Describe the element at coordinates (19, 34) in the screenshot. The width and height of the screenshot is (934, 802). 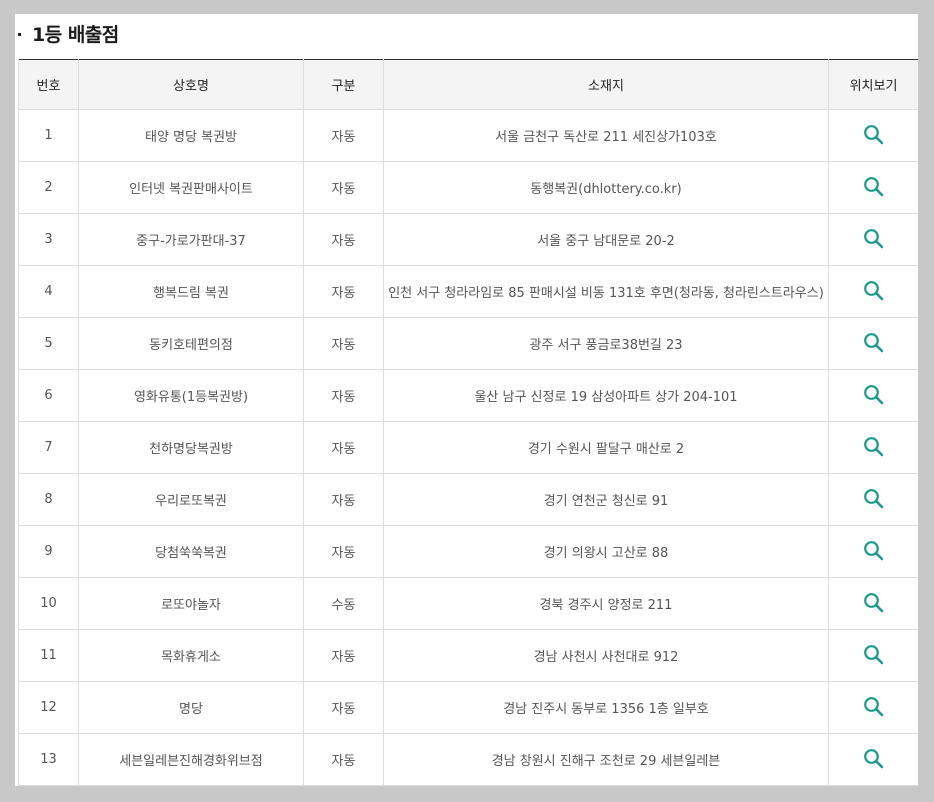
I see `bullet-icon` at that location.